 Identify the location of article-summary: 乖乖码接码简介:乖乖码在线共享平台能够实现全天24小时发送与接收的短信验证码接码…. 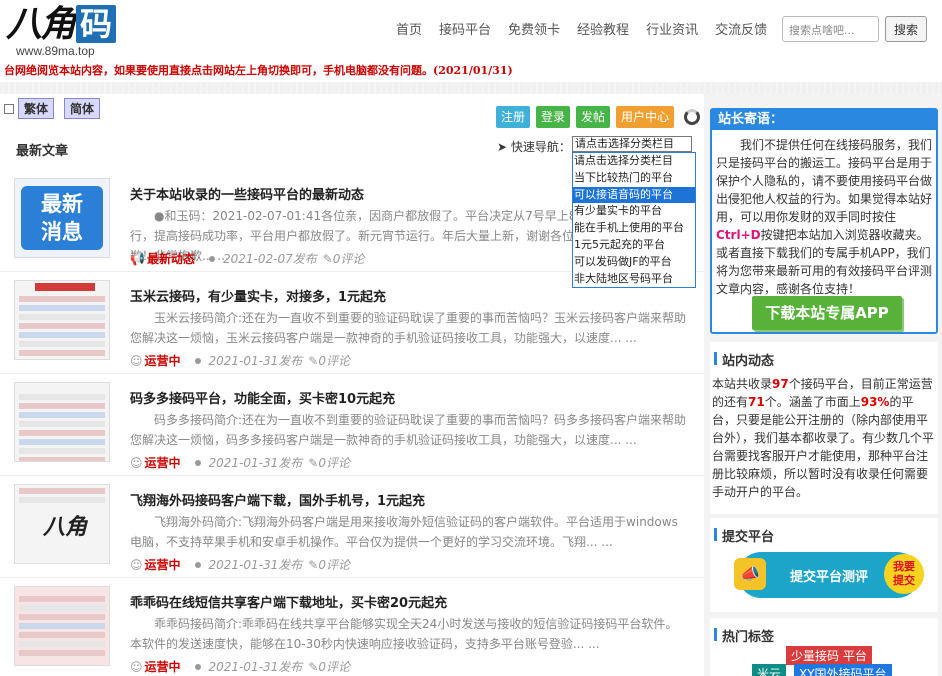
(404, 634).